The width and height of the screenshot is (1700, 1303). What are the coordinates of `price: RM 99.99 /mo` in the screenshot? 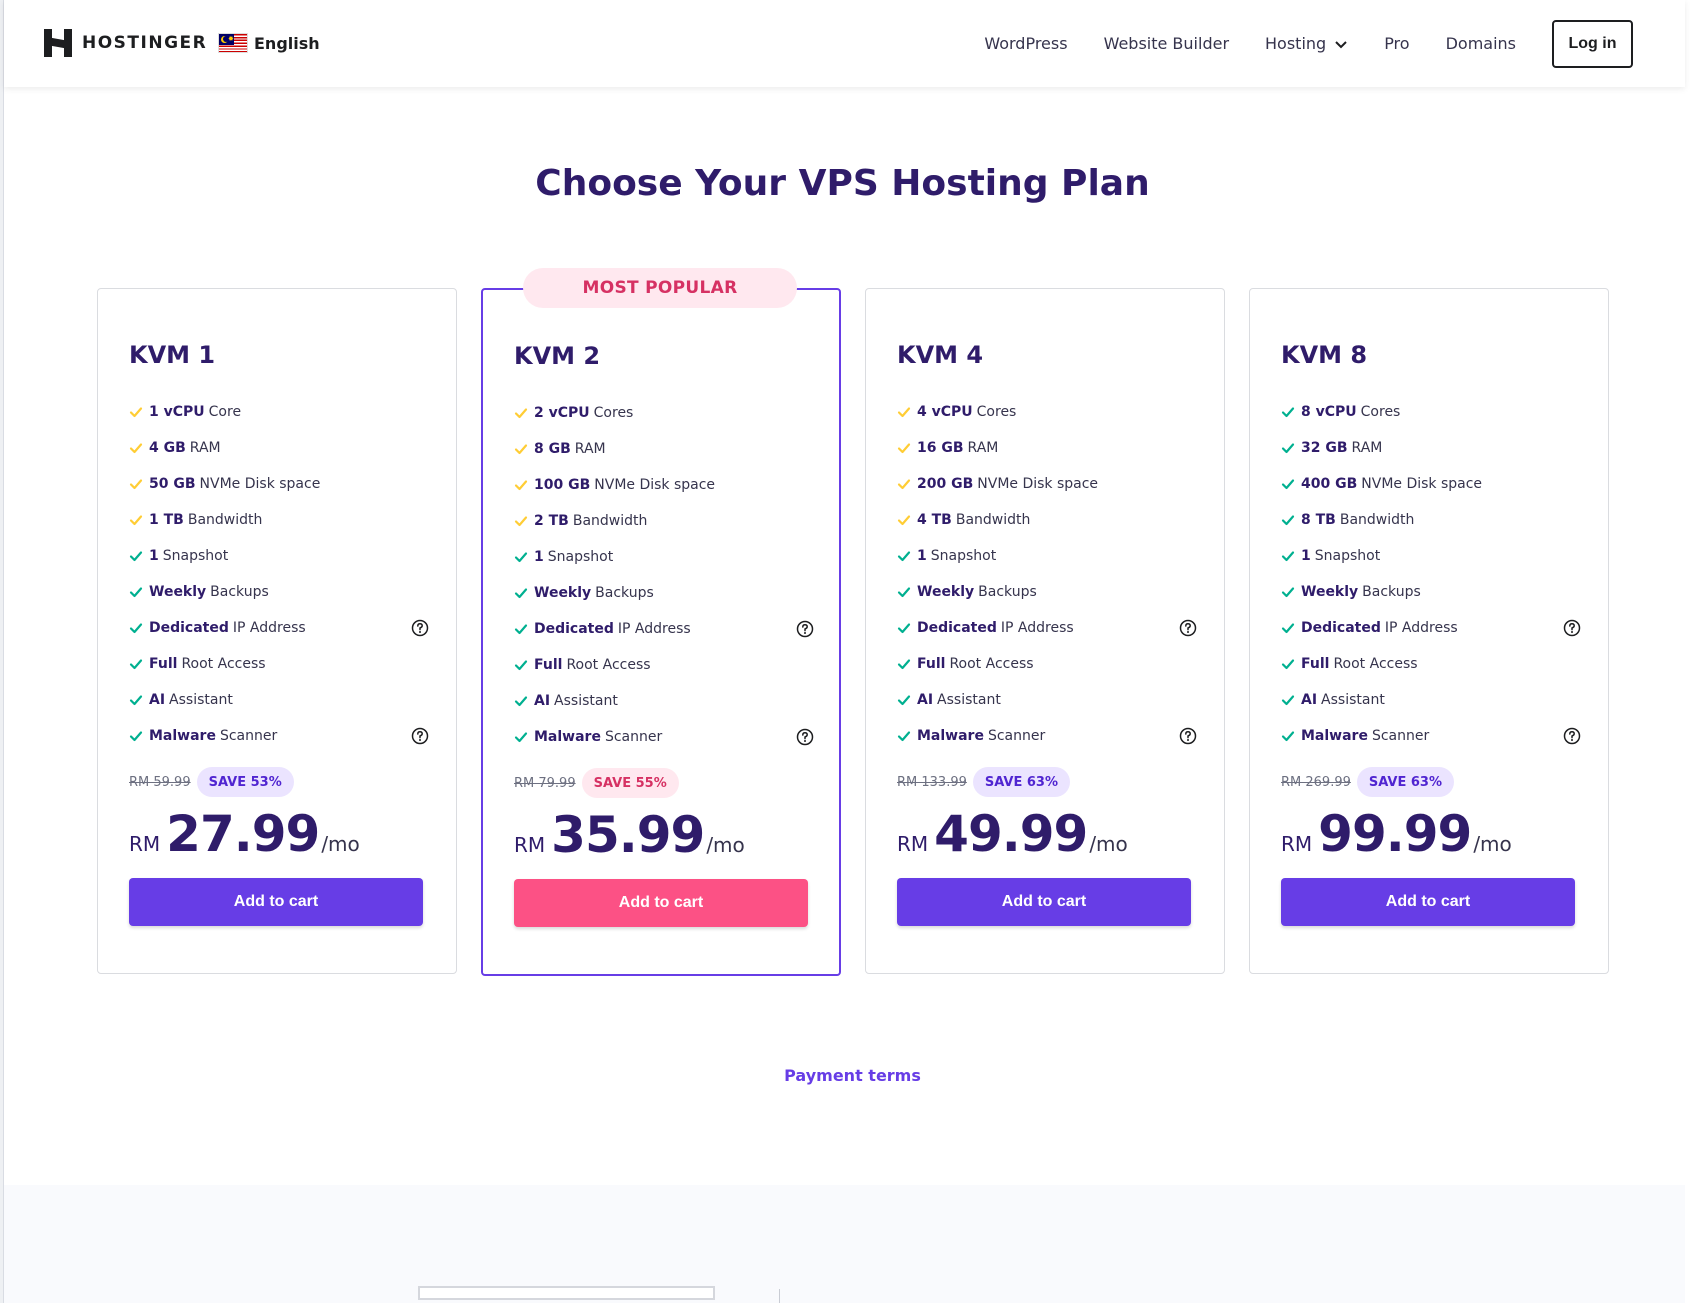 It's located at (1396, 834).